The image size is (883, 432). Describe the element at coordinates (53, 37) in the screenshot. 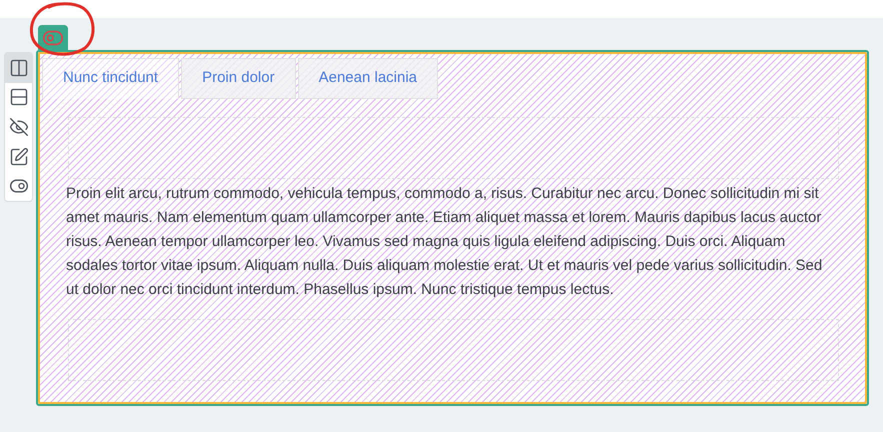

I see `toggle-button` at that location.